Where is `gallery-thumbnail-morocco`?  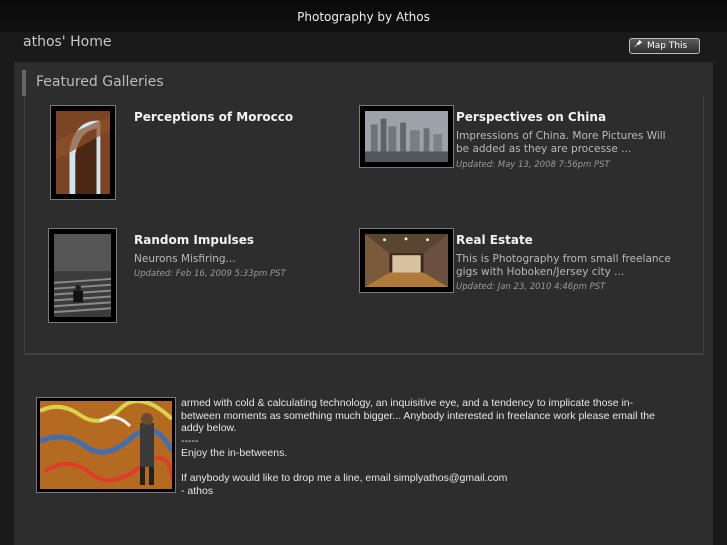 gallery-thumbnail-morocco is located at coordinates (83, 152).